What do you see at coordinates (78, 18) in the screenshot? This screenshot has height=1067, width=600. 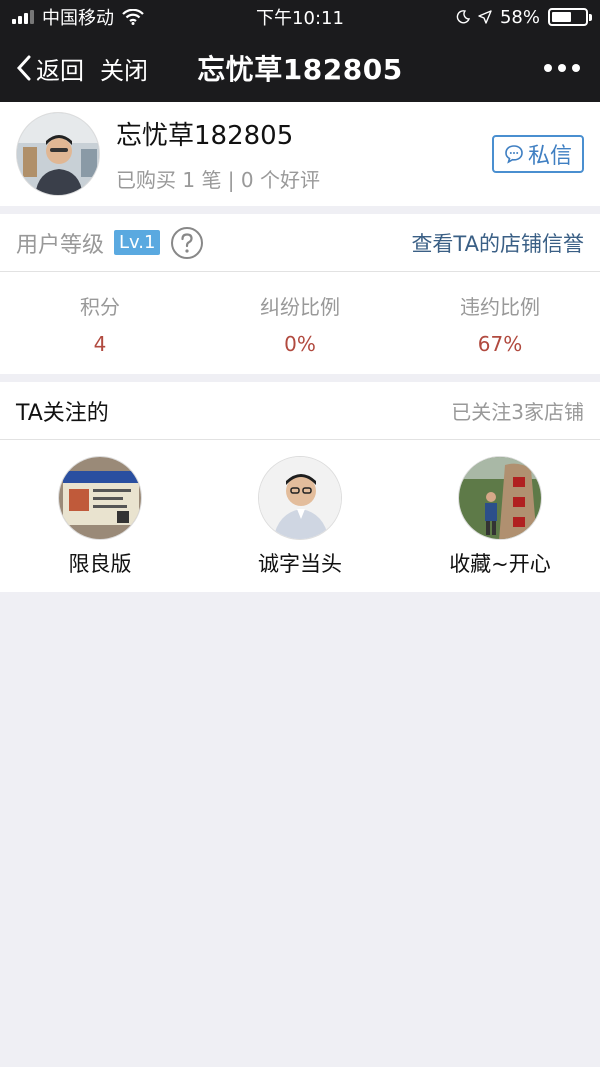 I see `carrier-label: 中国移动` at bounding box center [78, 18].